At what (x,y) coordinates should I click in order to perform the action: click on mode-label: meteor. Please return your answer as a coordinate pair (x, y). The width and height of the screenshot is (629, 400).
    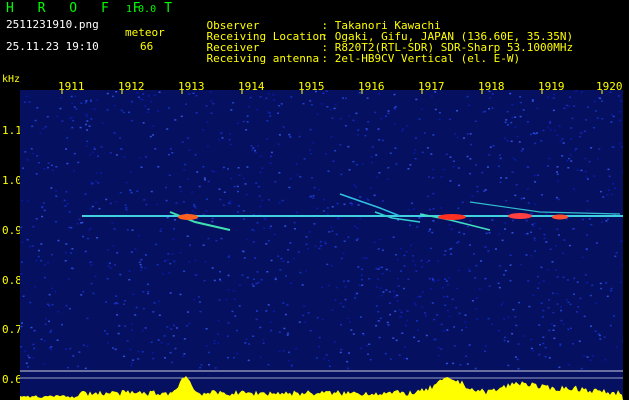
    Looking at the image, I should click on (145, 32).